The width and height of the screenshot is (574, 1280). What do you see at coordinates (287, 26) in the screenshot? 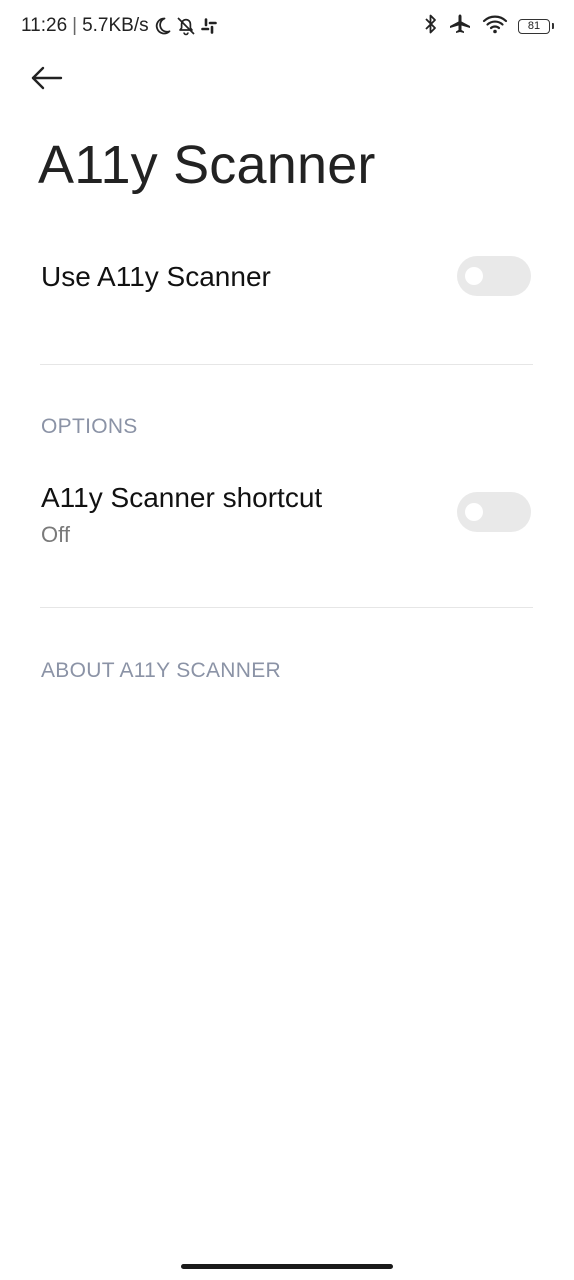
I see `status-bar: 11:26 | 5.7KB/s 81` at bounding box center [287, 26].